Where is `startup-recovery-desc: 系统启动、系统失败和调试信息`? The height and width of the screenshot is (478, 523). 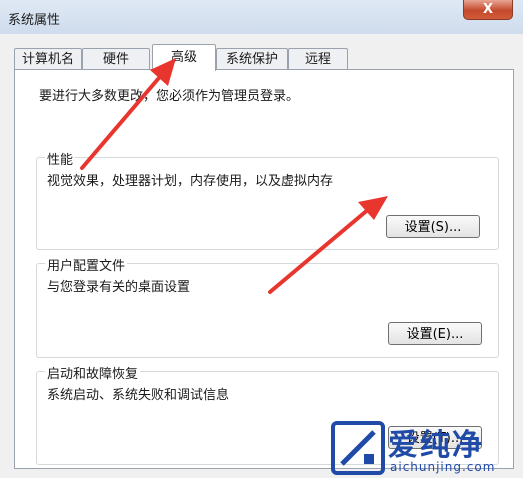 startup-recovery-desc: 系统启动、系统失败和调试信息 is located at coordinates (138, 395).